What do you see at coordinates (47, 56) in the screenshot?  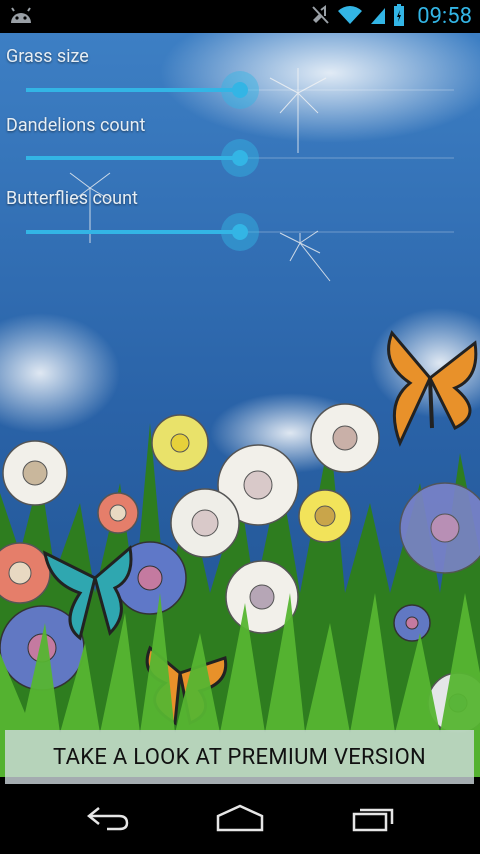 I see `grass-size-label: Grass size` at bounding box center [47, 56].